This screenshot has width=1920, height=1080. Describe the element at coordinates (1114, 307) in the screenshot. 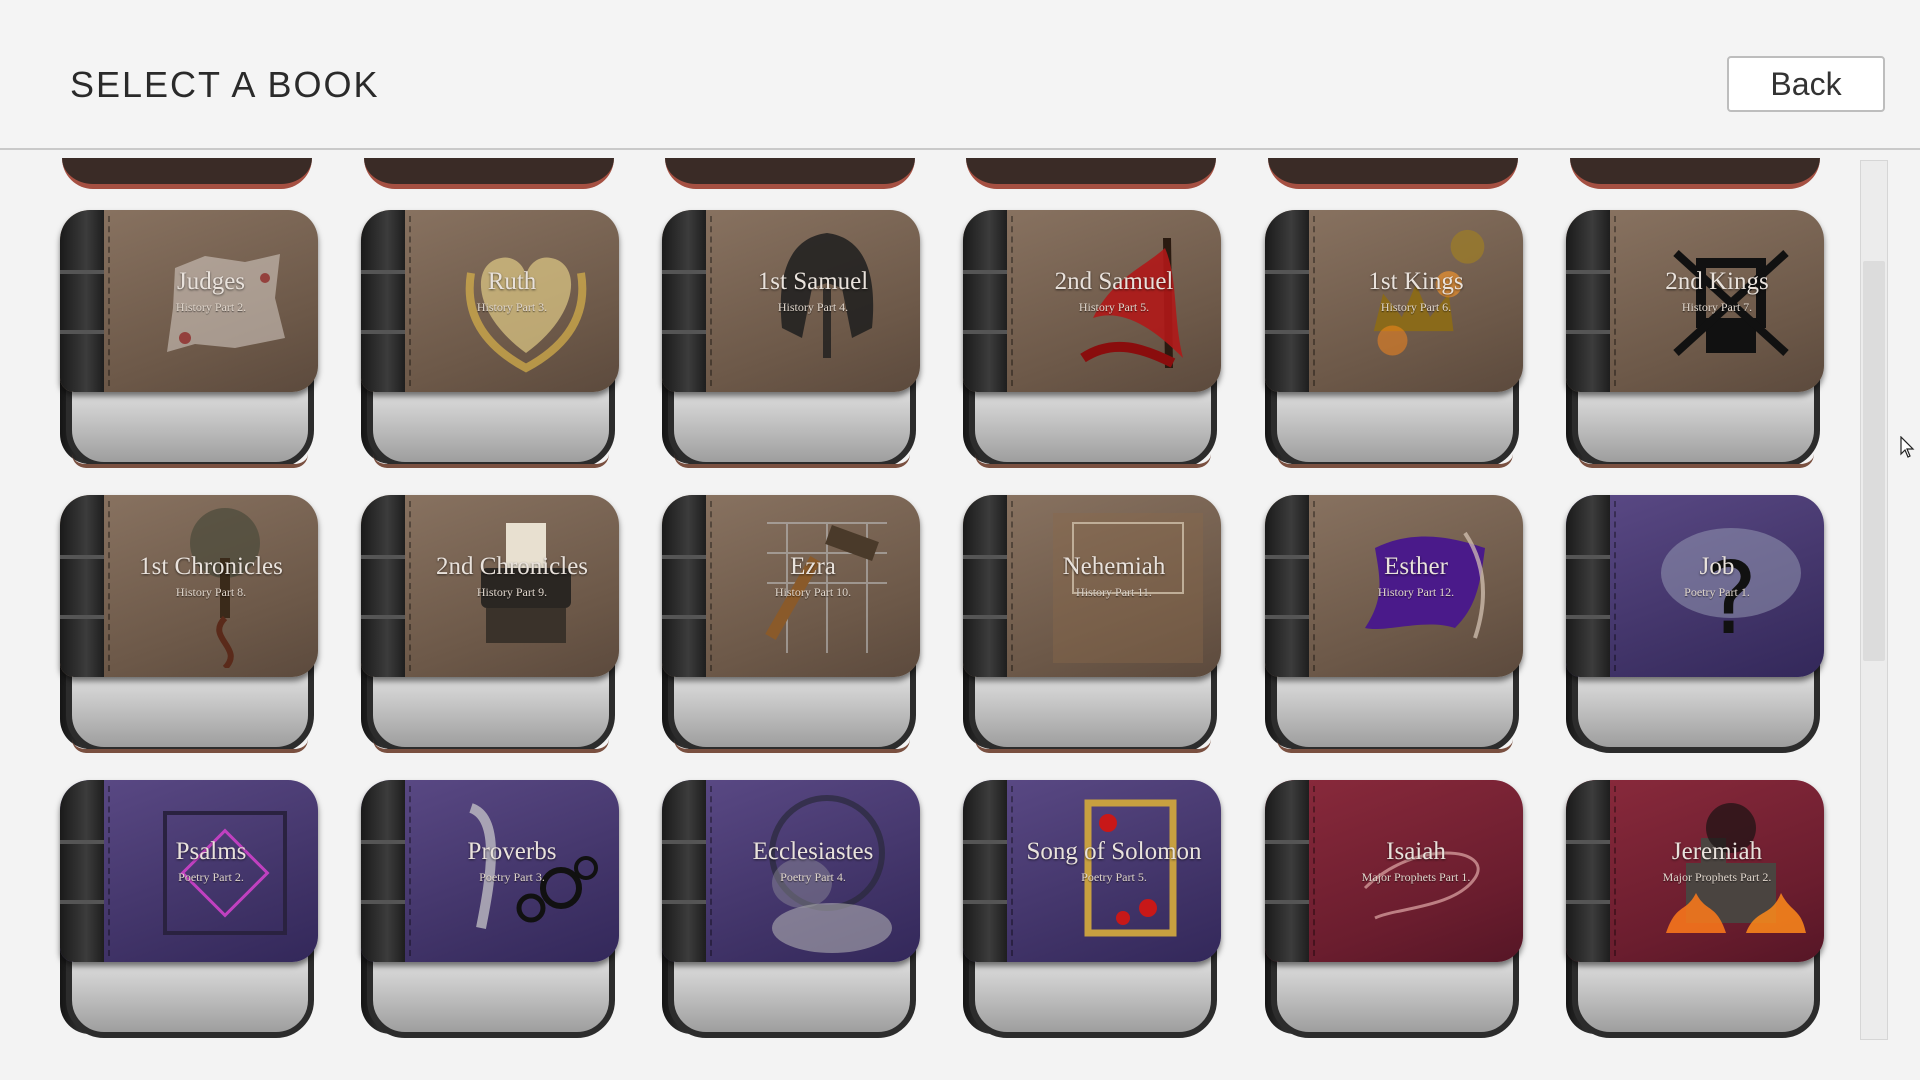

I see `book-subtitle: History Part 5.` at that location.